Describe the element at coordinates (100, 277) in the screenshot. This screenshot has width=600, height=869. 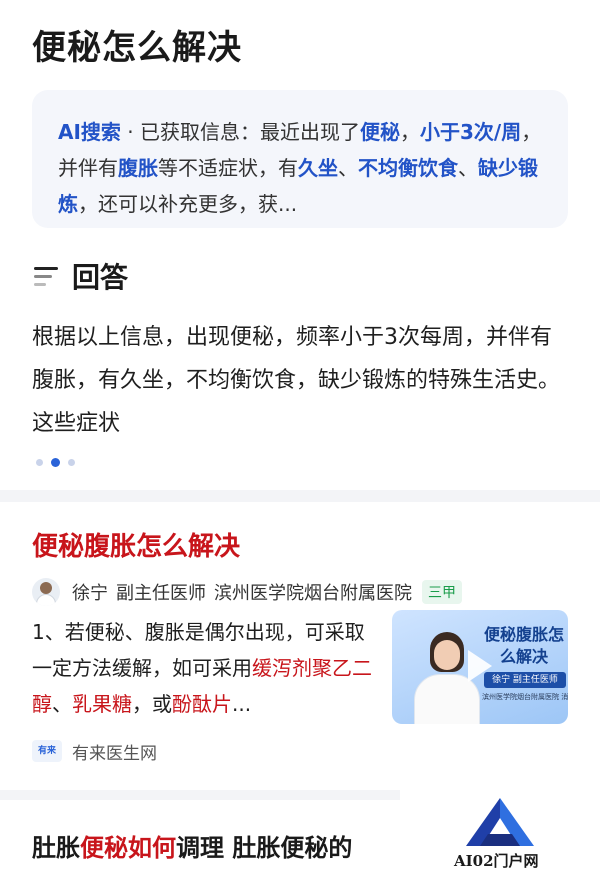
I see `answer-title: 回答` at that location.